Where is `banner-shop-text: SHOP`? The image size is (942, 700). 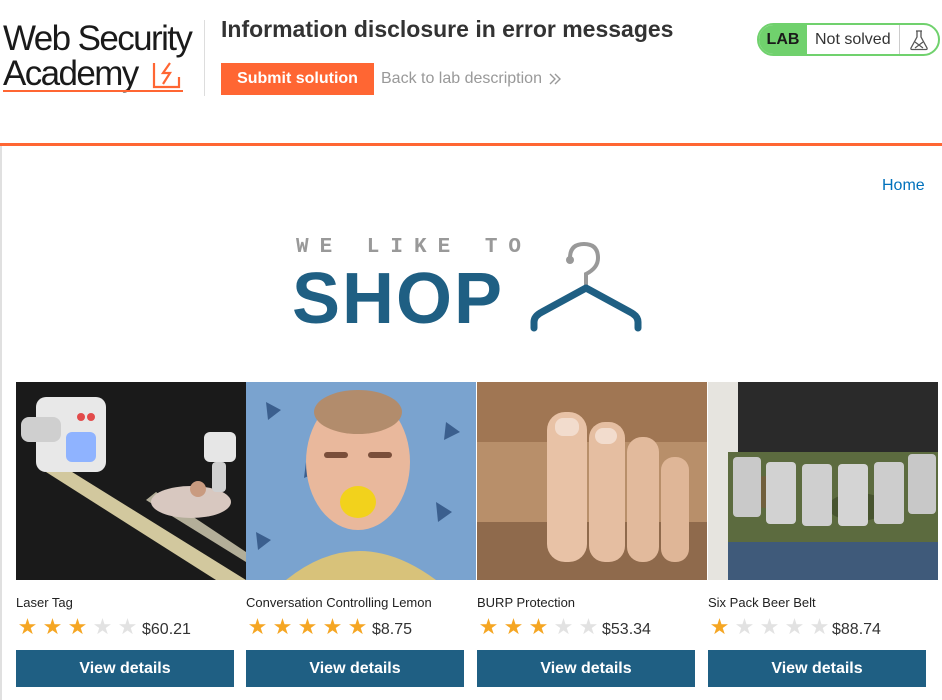
banner-shop-text: SHOP is located at coordinates (398, 299).